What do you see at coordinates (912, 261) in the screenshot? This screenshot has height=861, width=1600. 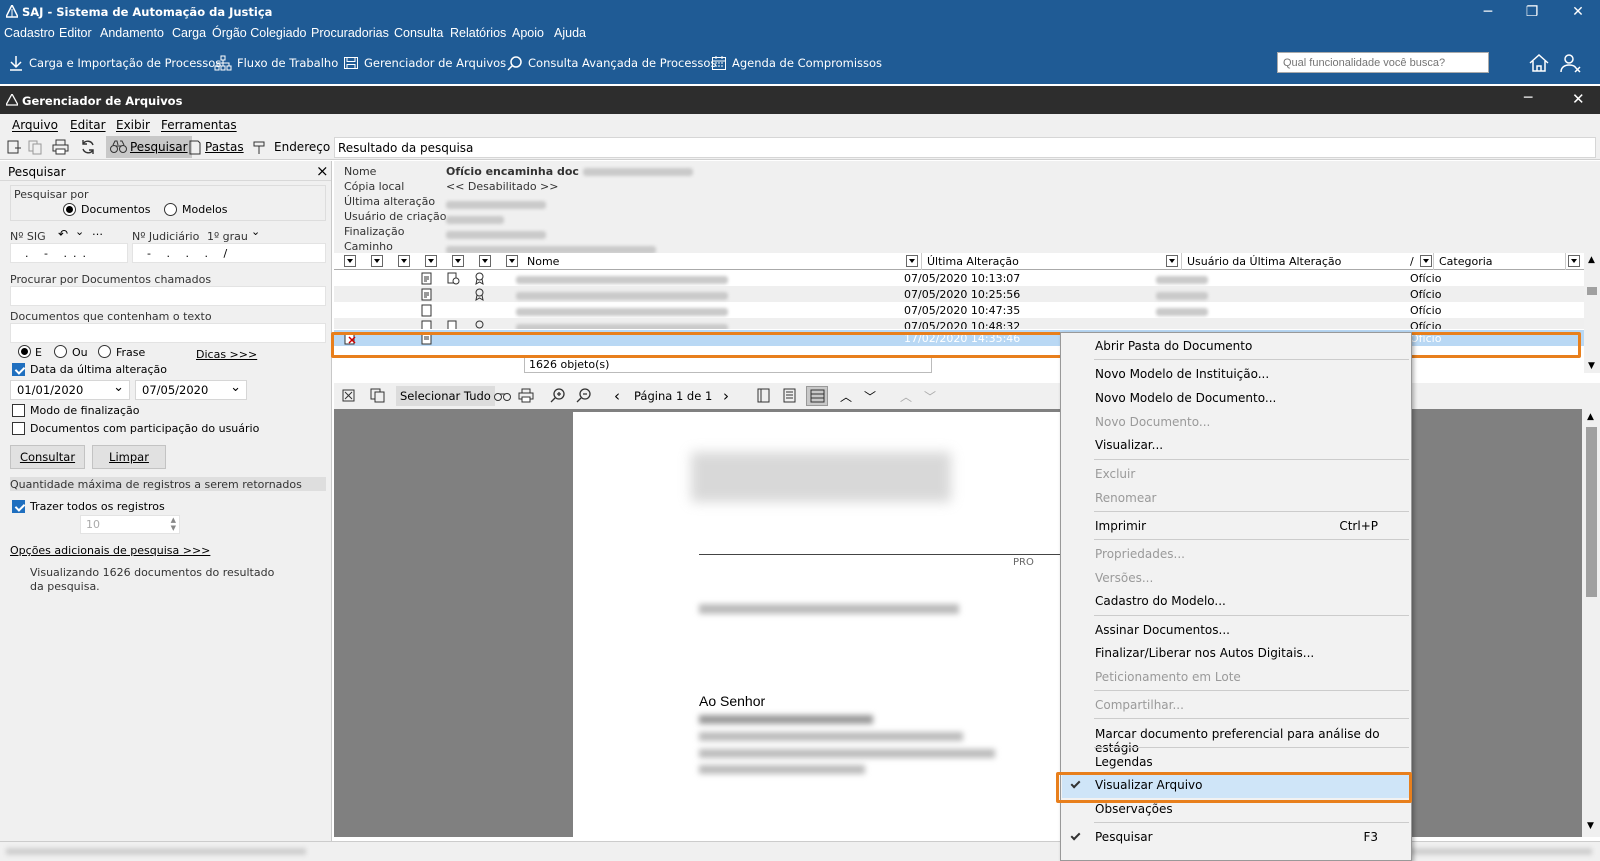 I see `nome-filter-button` at bounding box center [912, 261].